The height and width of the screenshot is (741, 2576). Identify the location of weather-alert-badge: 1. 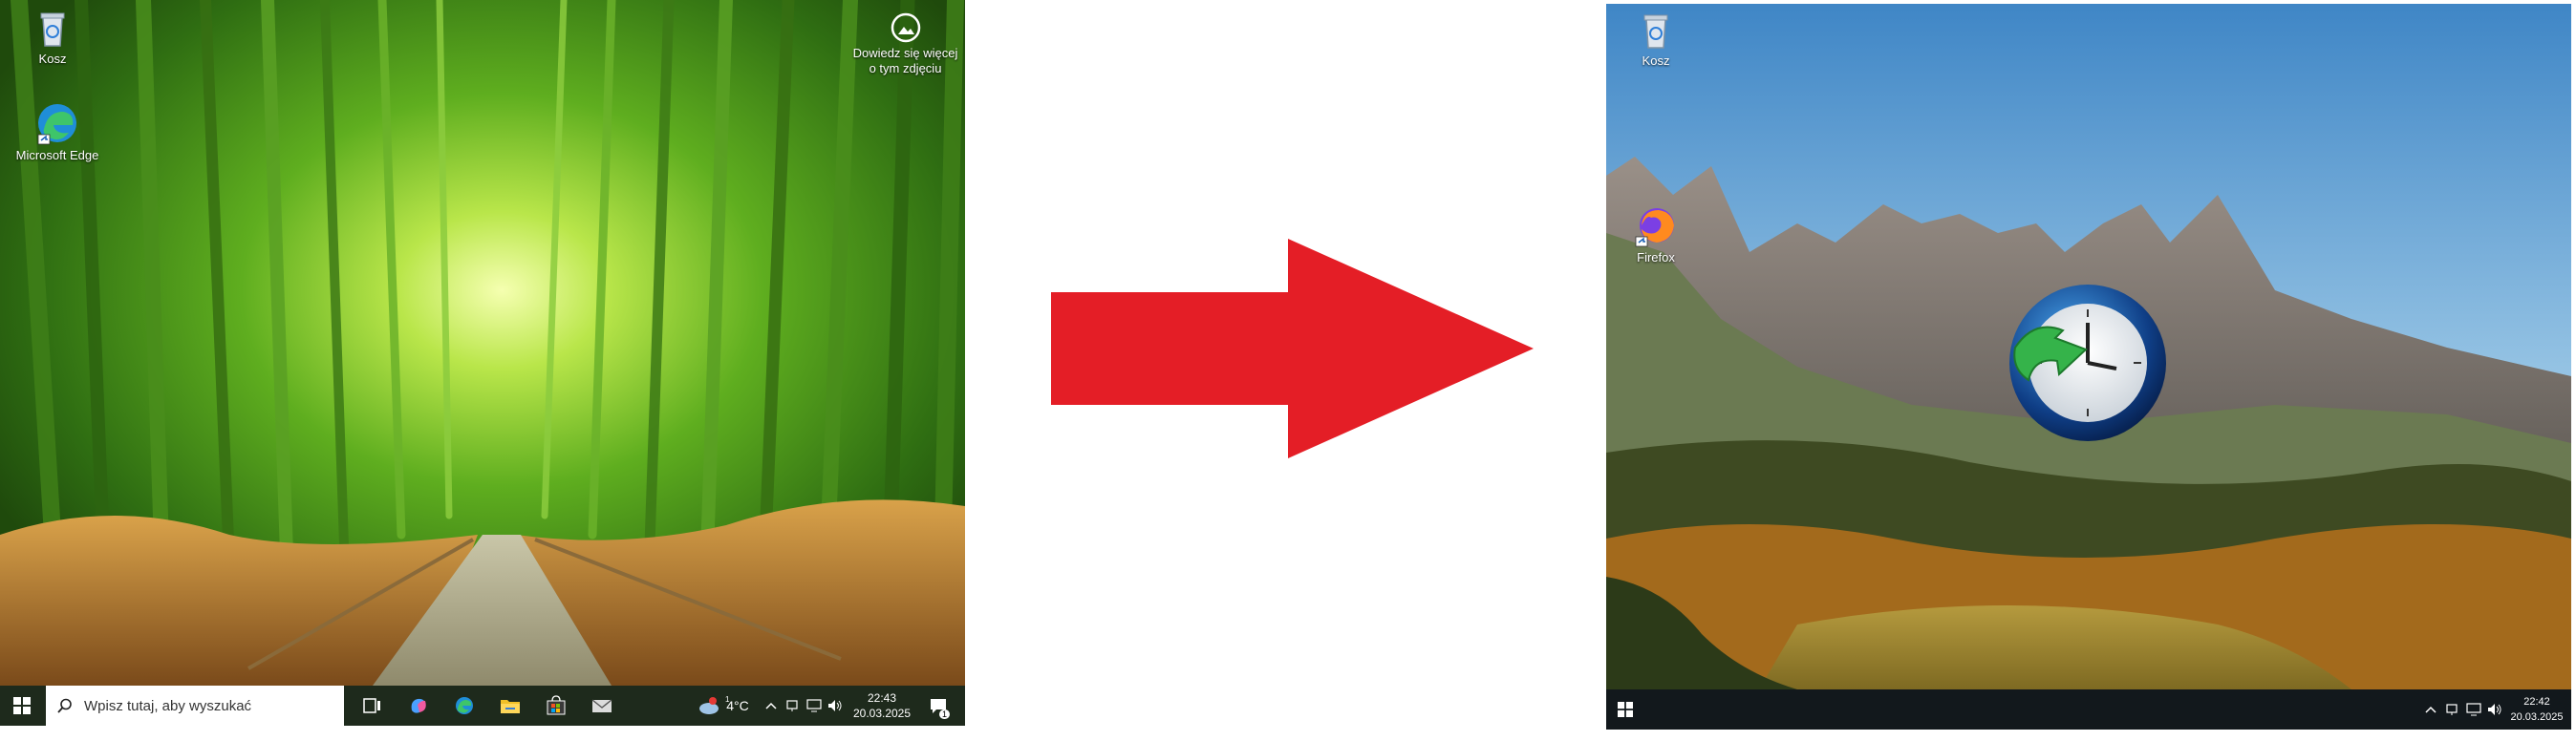
(727, 699).